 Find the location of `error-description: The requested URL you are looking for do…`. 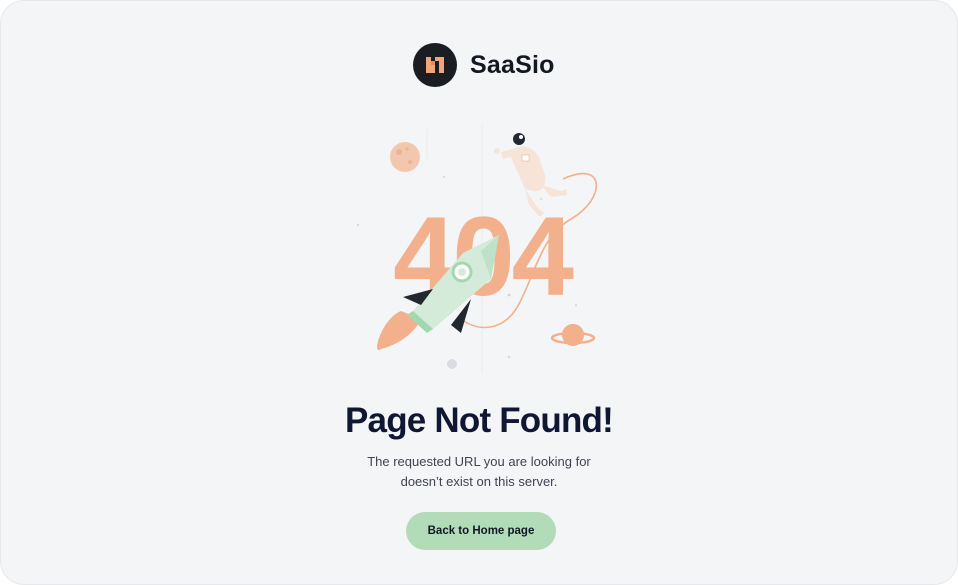

error-description: The requested URL you are looking for do… is located at coordinates (479, 472).